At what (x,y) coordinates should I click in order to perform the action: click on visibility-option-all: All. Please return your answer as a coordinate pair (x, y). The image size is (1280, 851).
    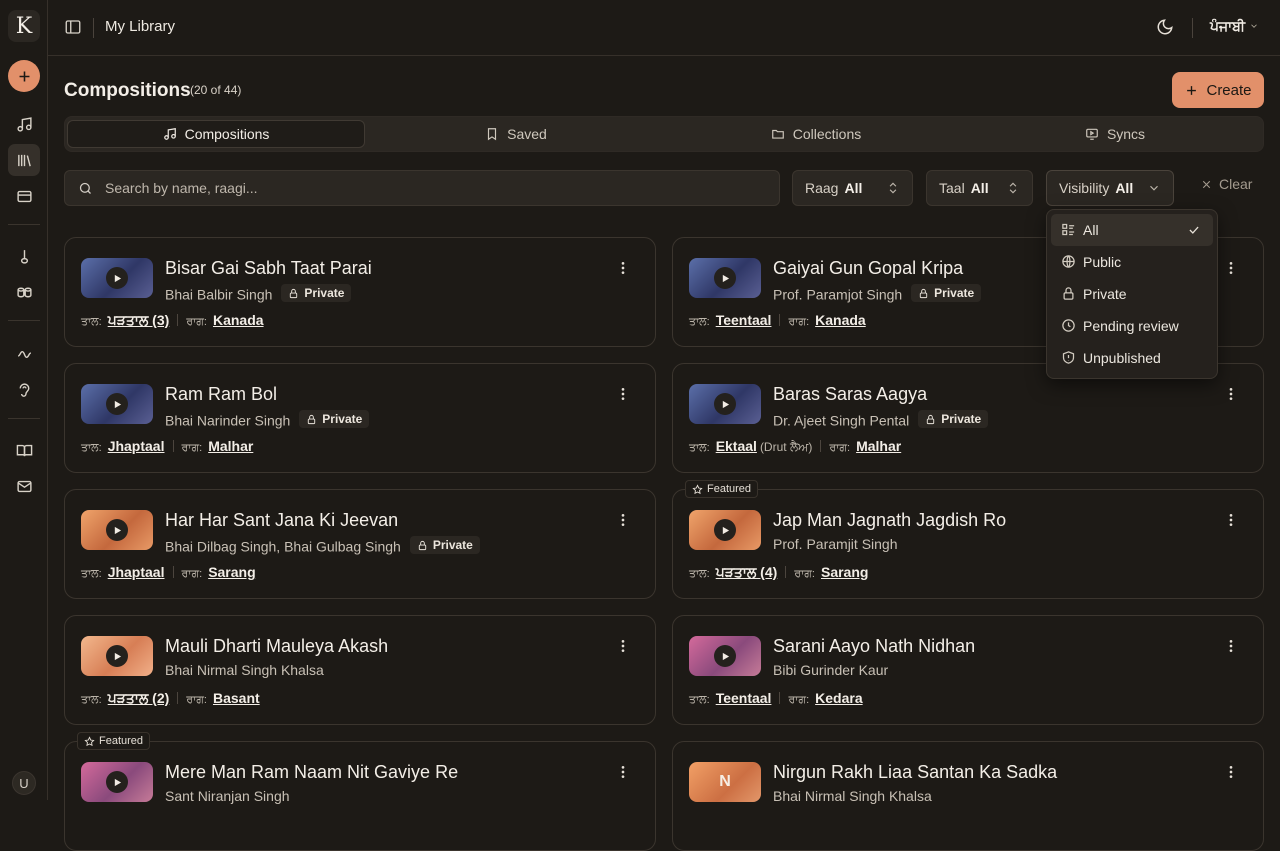
    Looking at the image, I should click on (1132, 230).